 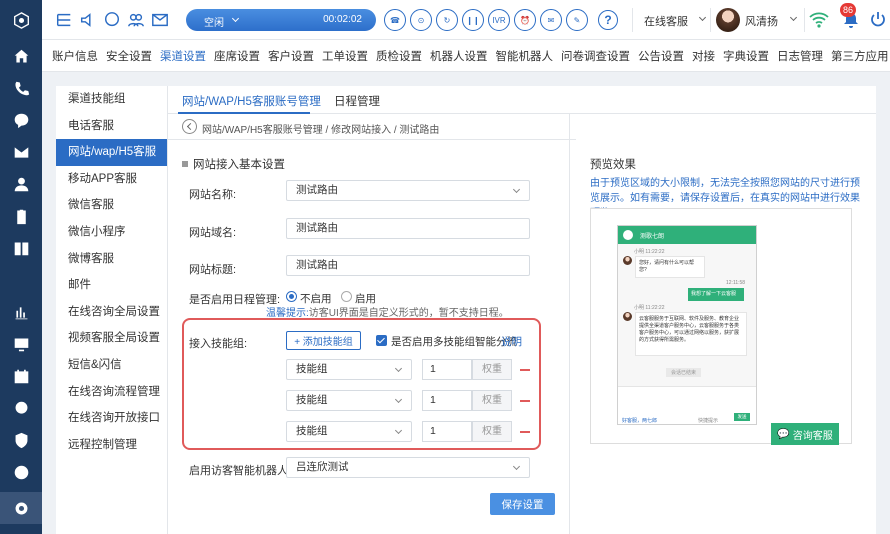 I want to click on tab-schedule-management: 日程管理, so click(x=357, y=101).